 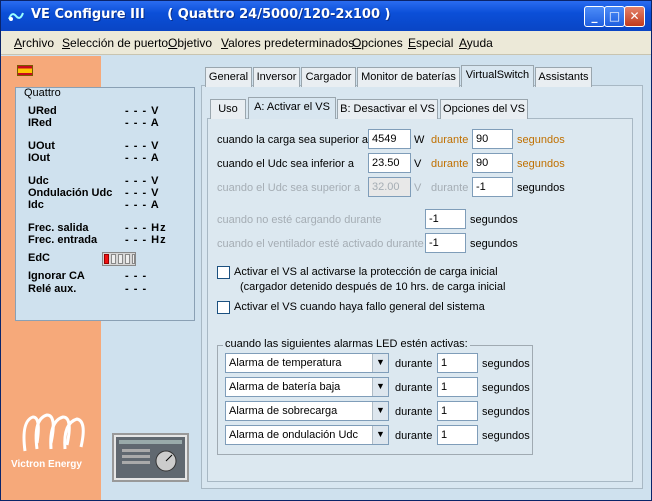 I want to click on cond-udc-low-secs: segundos, so click(x=541, y=164).